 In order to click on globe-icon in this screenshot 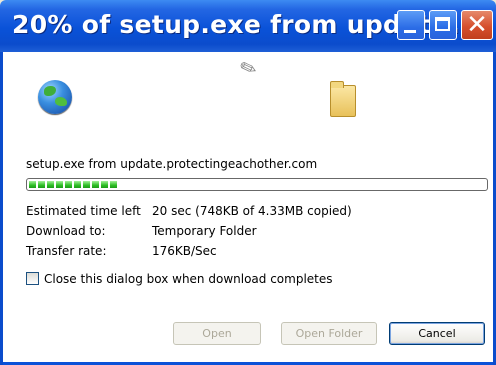, I will do `click(55, 97)`.